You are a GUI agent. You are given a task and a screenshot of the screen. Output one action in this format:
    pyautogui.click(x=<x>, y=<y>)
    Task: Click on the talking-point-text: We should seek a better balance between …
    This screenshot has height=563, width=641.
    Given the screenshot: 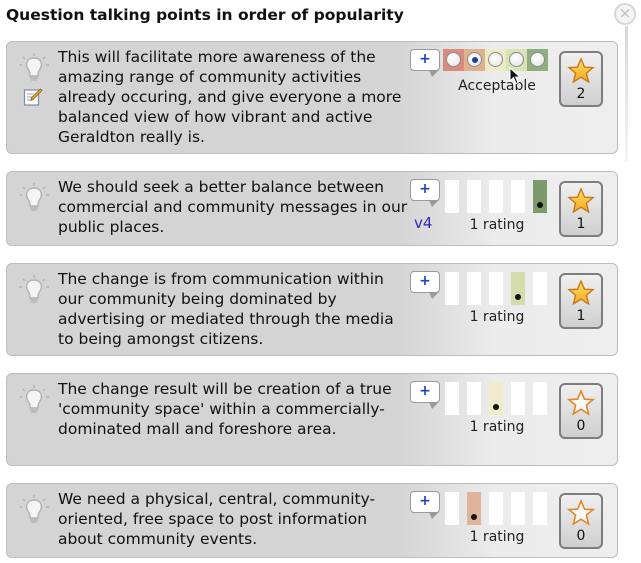 What is the action you would take?
    pyautogui.click(x=233, y=207)
    